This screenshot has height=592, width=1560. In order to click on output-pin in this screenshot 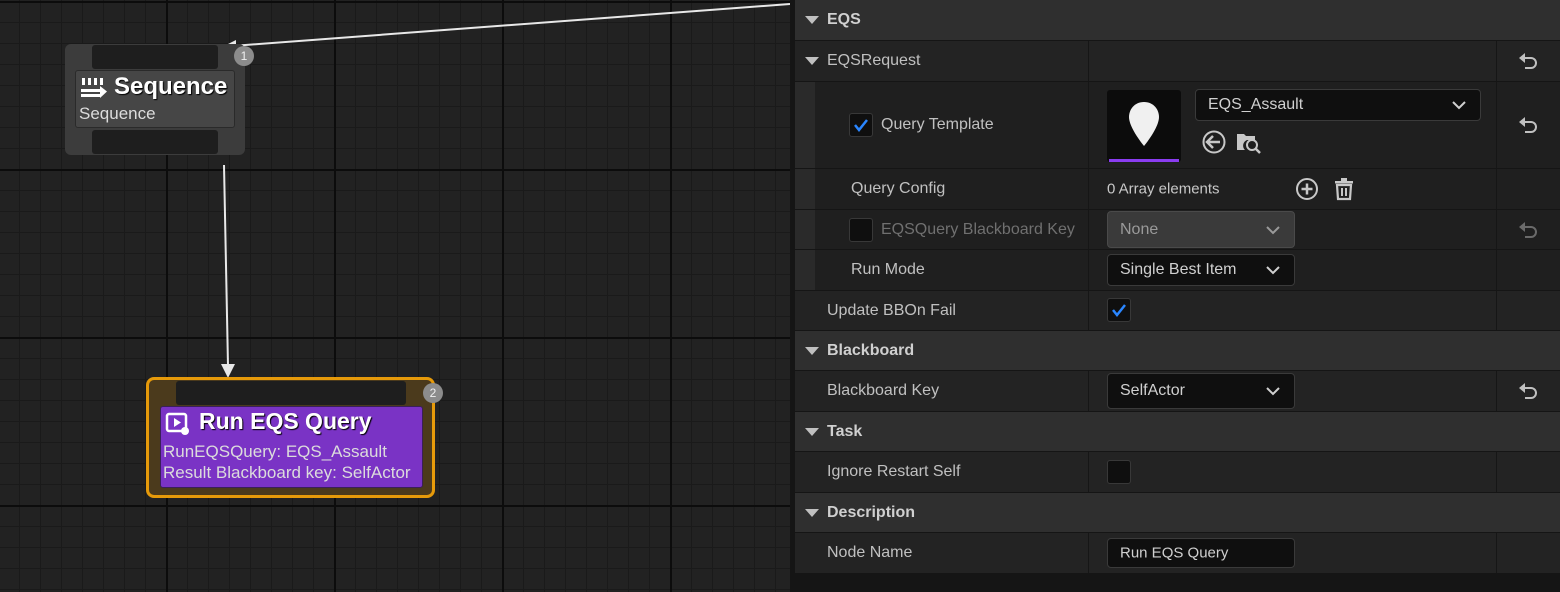, I will do `click(155, 142)`.